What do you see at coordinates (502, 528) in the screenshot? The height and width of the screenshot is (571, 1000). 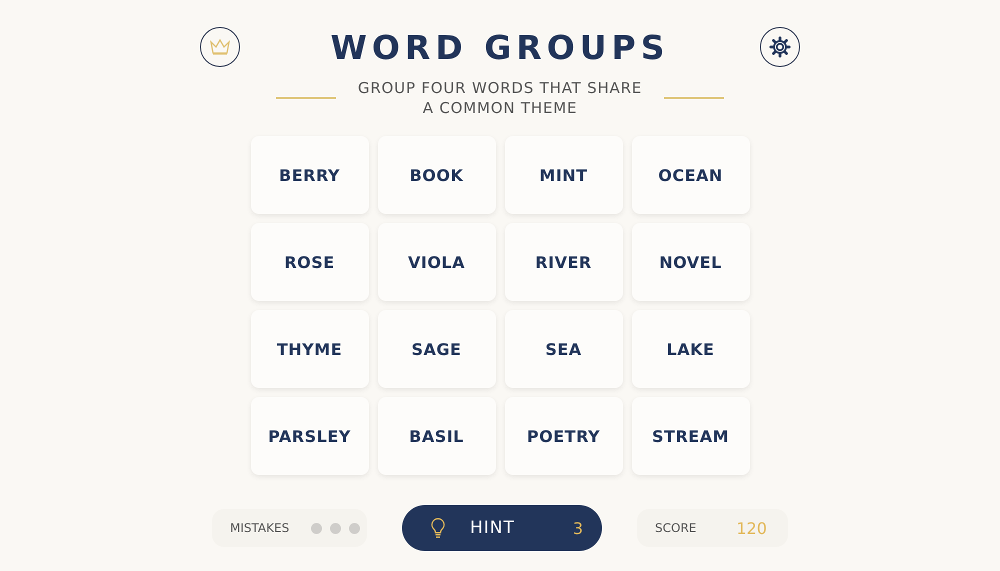 I see `hint-button: HINT 3` at bounding box center [502, 528].